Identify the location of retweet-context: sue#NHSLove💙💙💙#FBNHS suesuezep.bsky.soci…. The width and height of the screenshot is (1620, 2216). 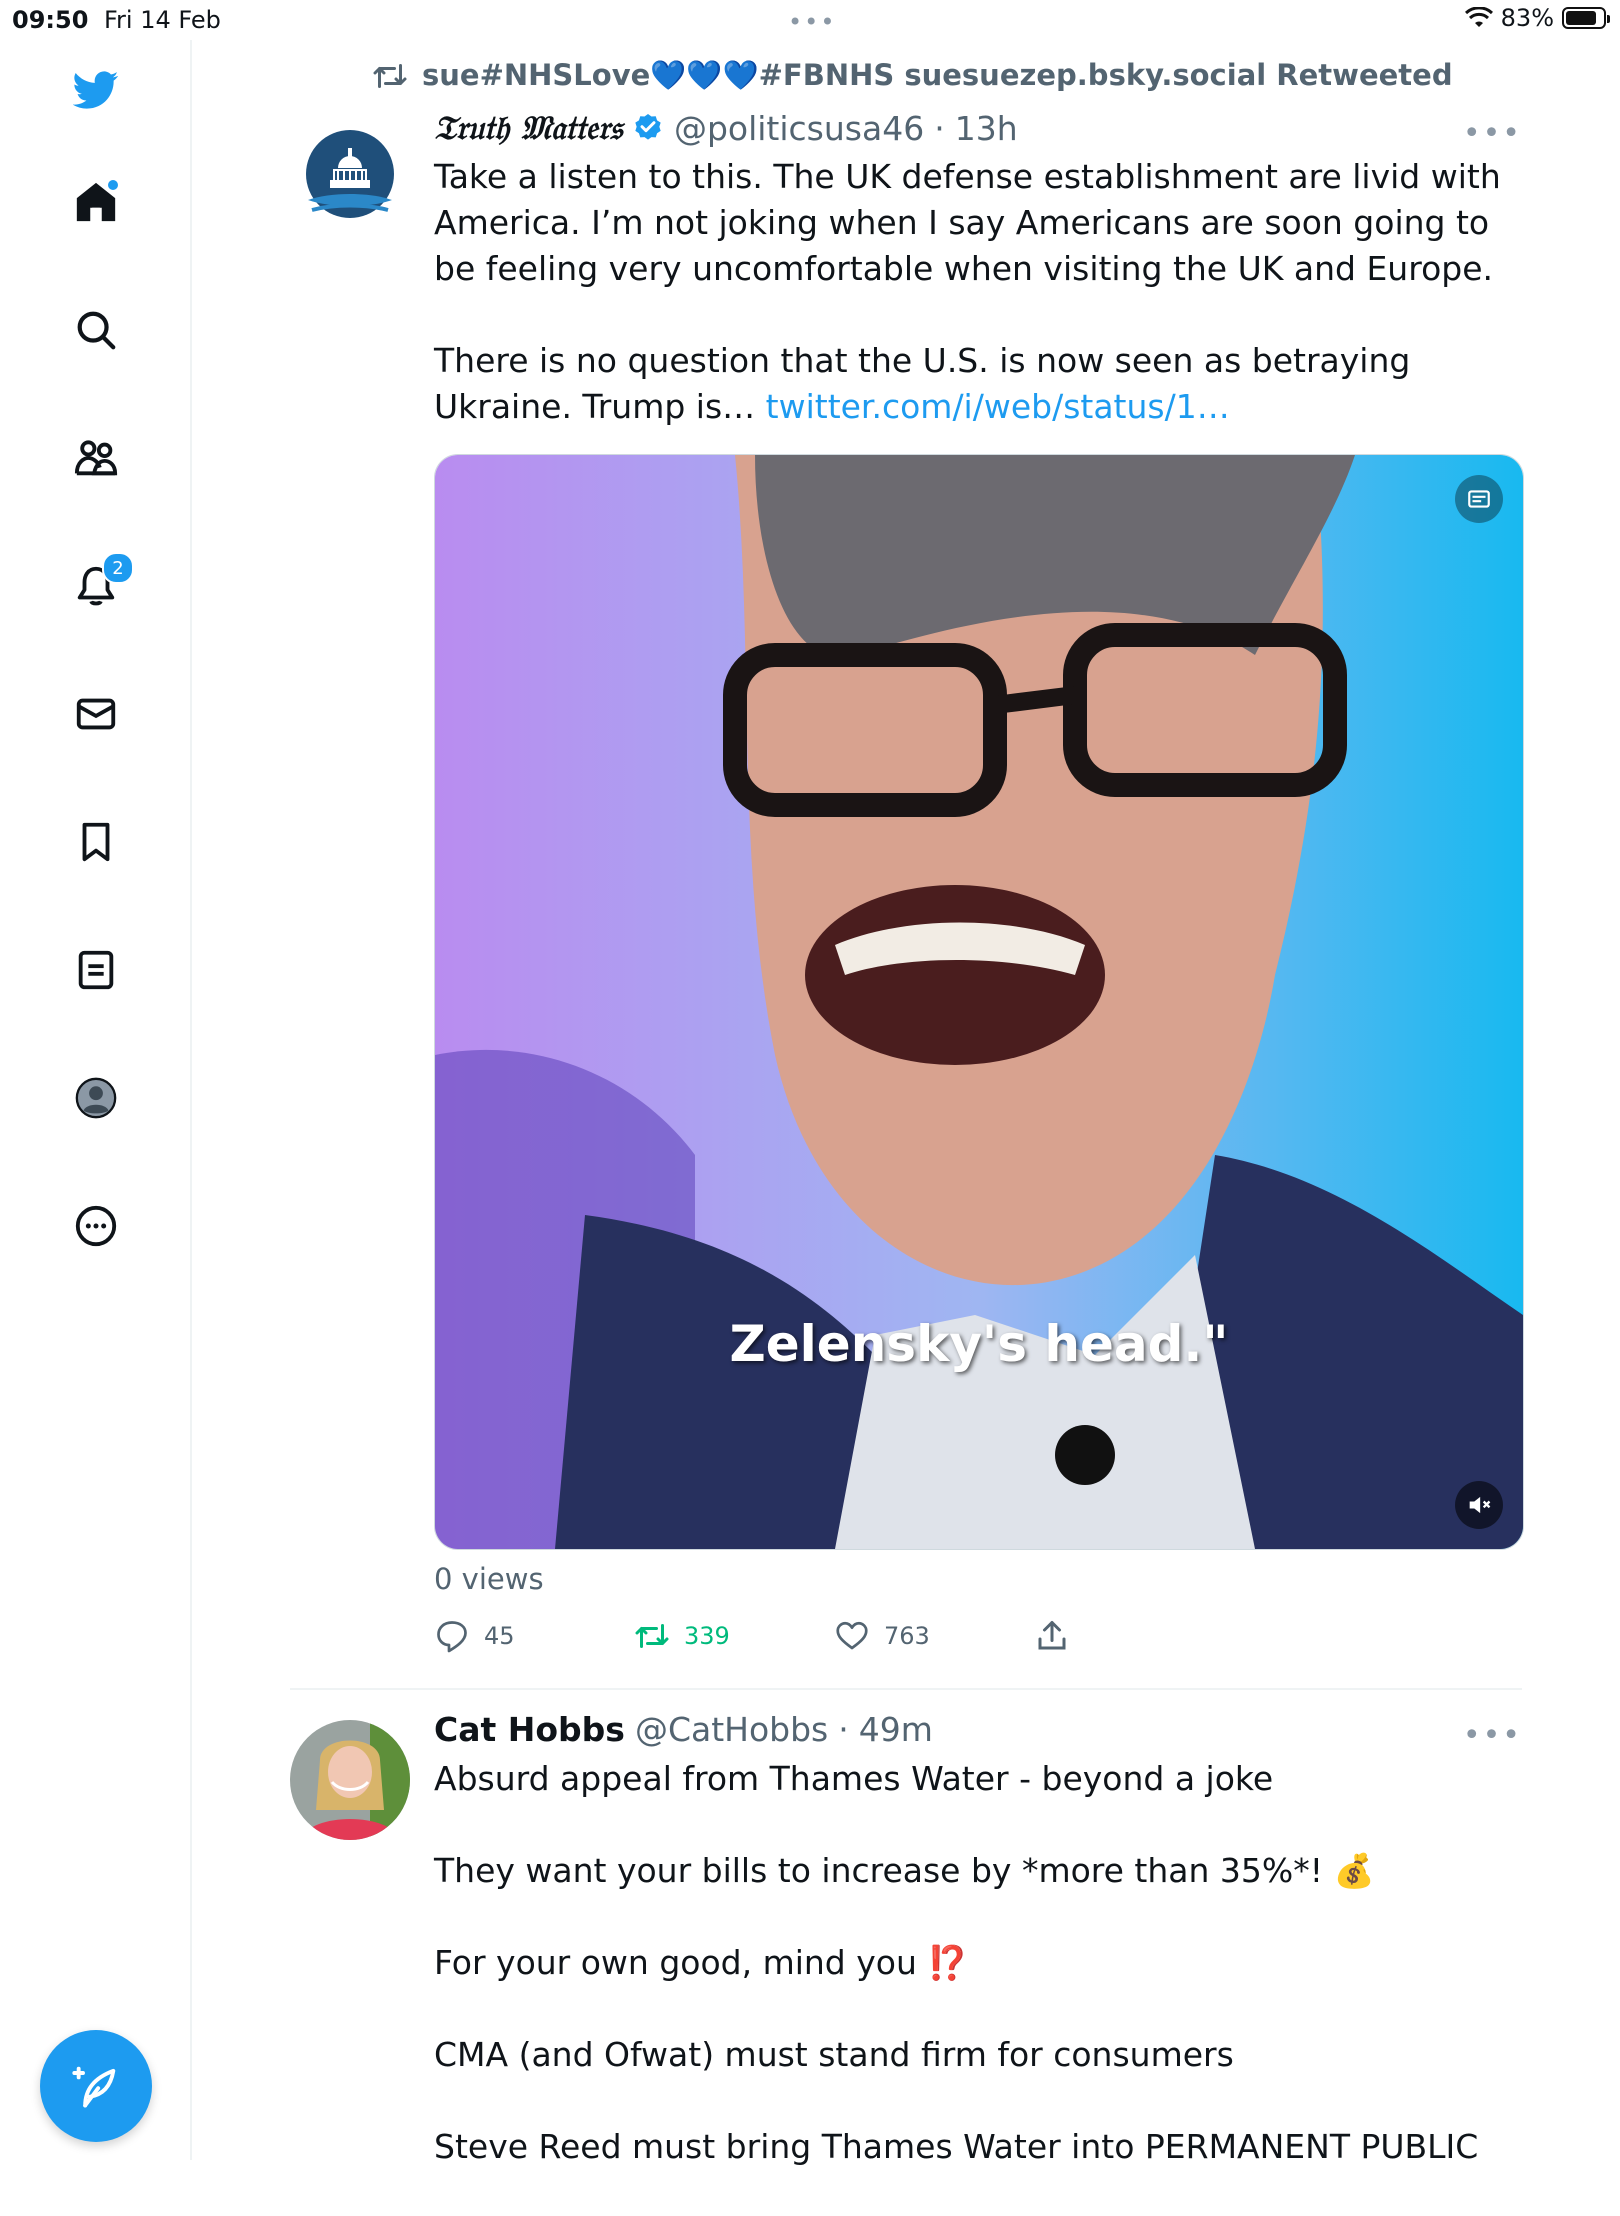
(912, 75).